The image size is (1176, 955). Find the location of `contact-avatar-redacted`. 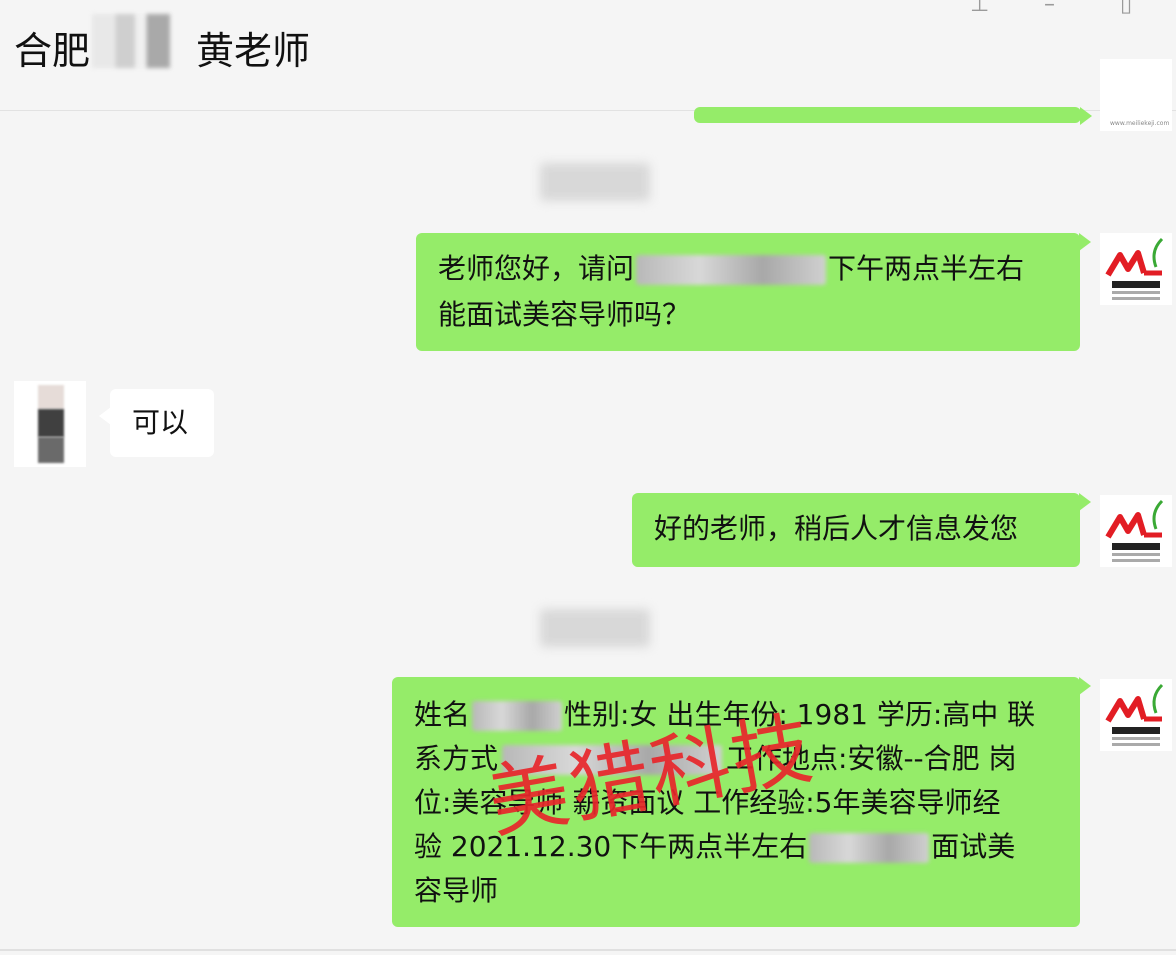

contact-avatar-redacted is located at coordinates (50, 424).